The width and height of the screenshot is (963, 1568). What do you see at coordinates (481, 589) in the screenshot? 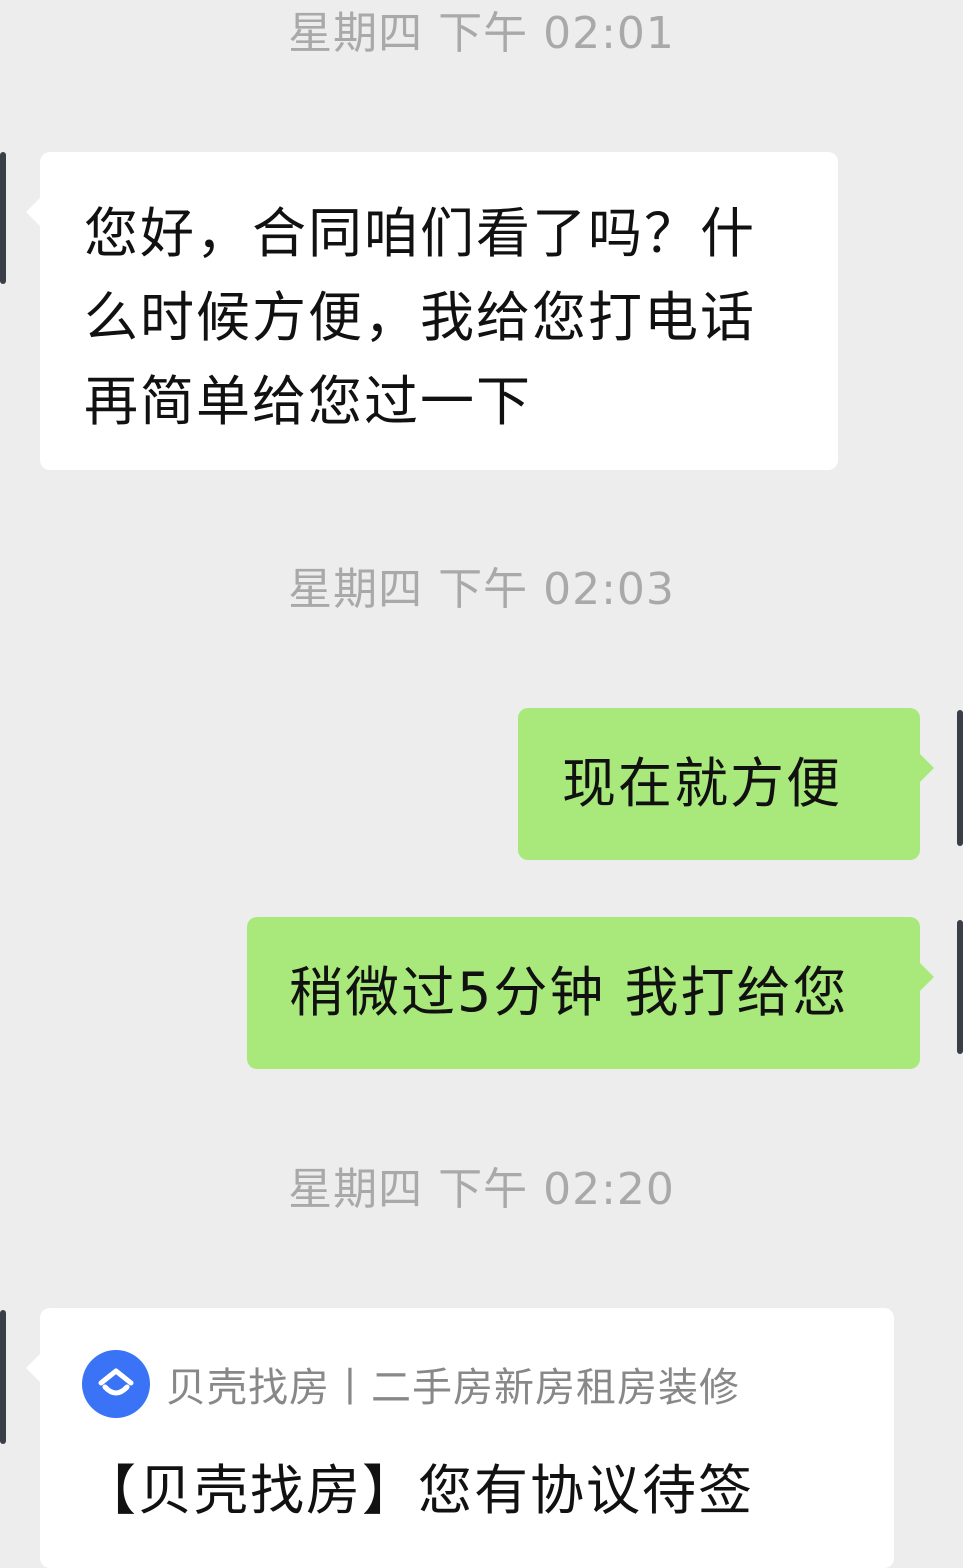
I see `timestamp: 星期四 下午 02:03` at bounding box center [481, 589].